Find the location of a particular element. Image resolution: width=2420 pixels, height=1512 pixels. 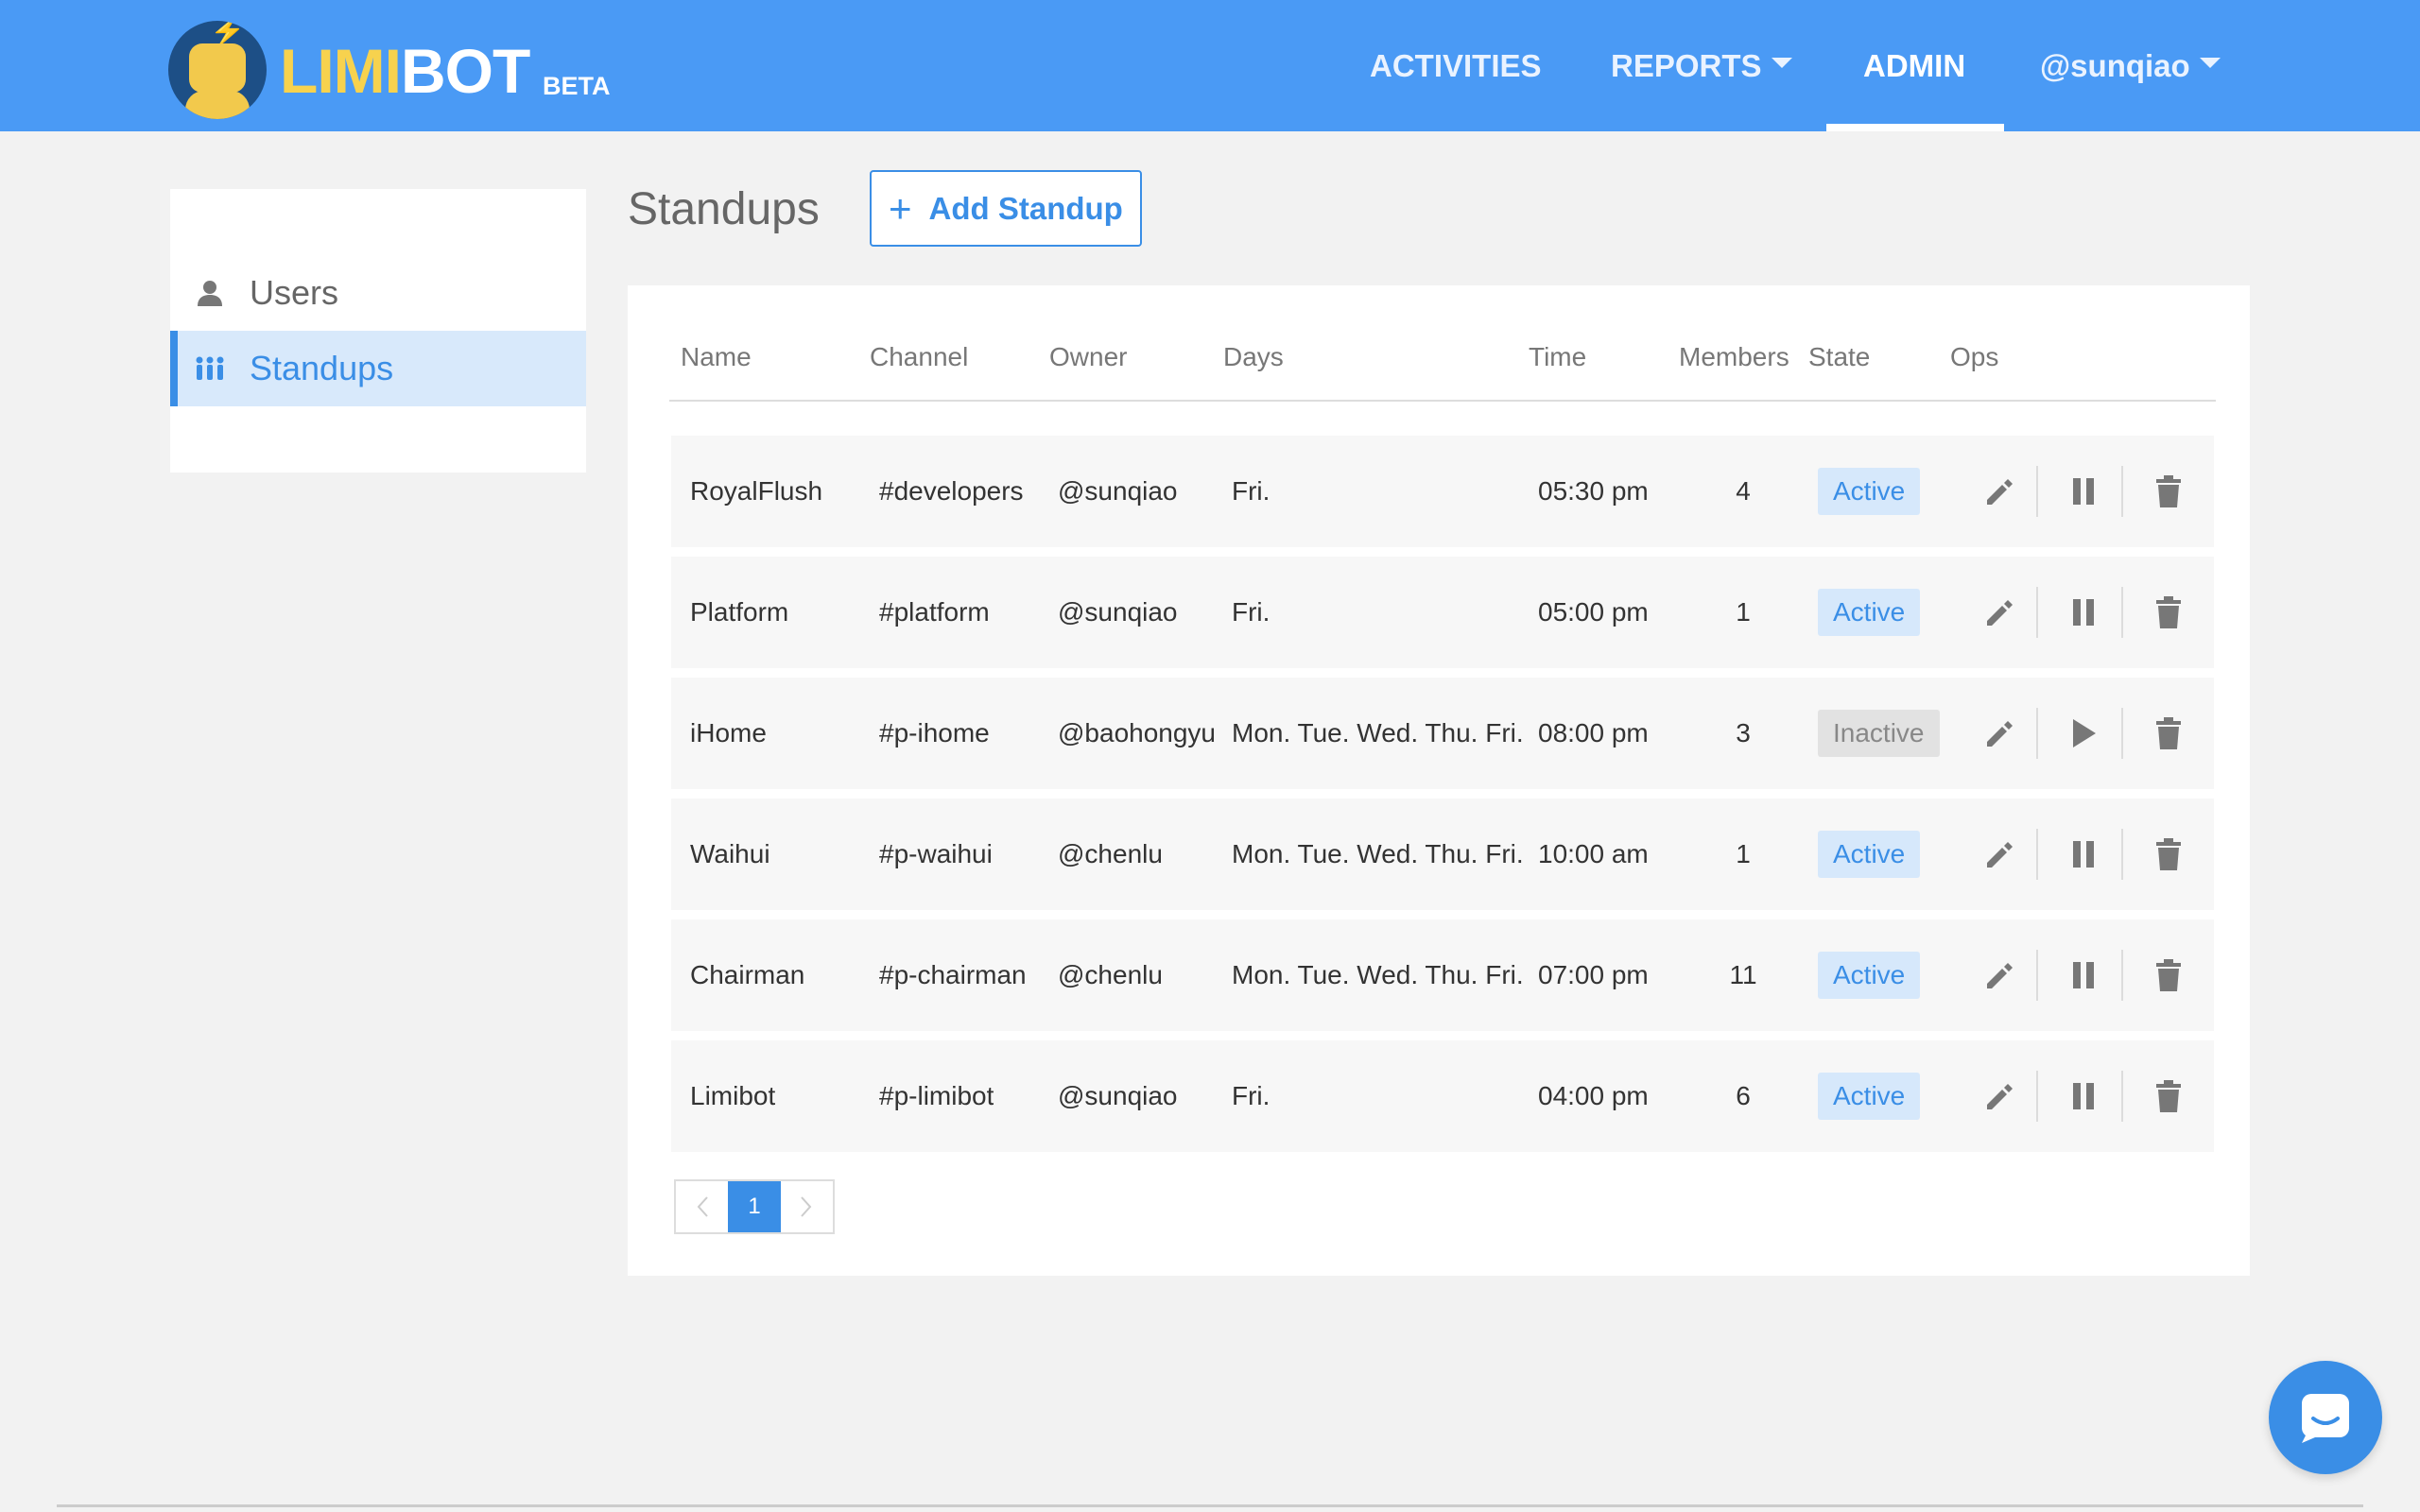

active-nav-indicator is located at coordinates (1915, 127).